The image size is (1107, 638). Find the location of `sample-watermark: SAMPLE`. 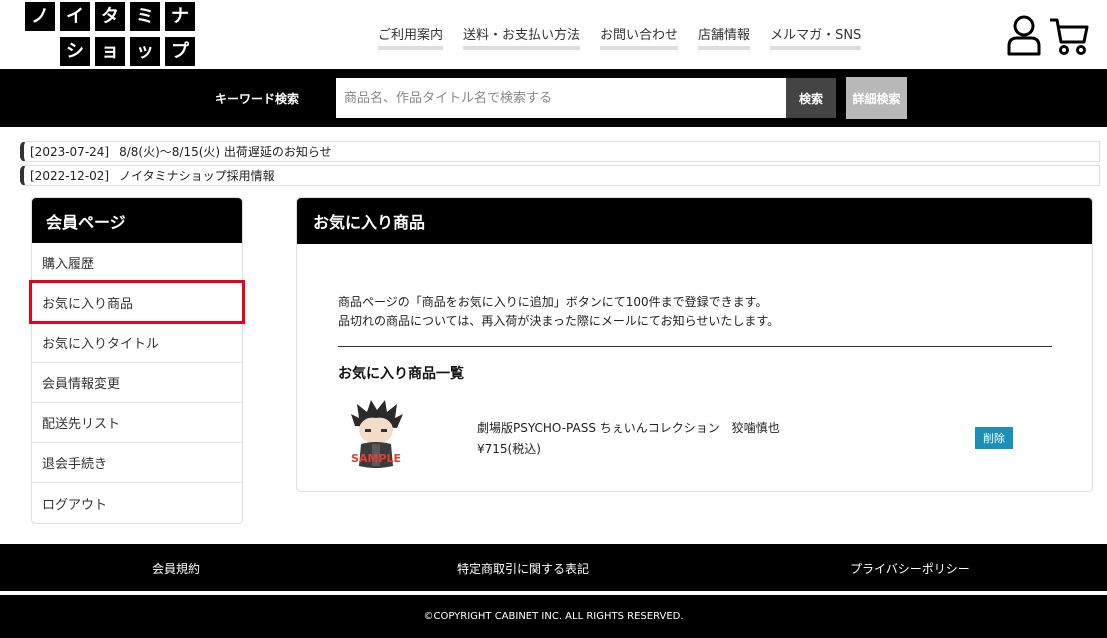

sample-watermark: SAMPLE is located at coordinates (376, 458).